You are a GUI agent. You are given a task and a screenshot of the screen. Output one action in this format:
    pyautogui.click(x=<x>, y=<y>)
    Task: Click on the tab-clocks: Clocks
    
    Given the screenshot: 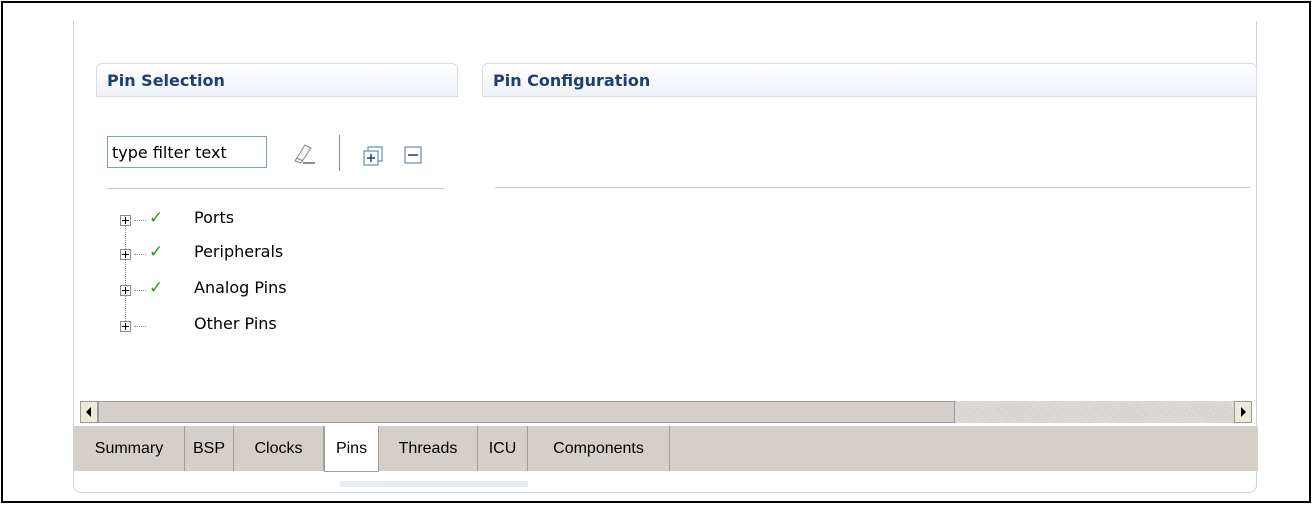 What is the action you would take?
    pyautogui.click(x=279, y=448)
    